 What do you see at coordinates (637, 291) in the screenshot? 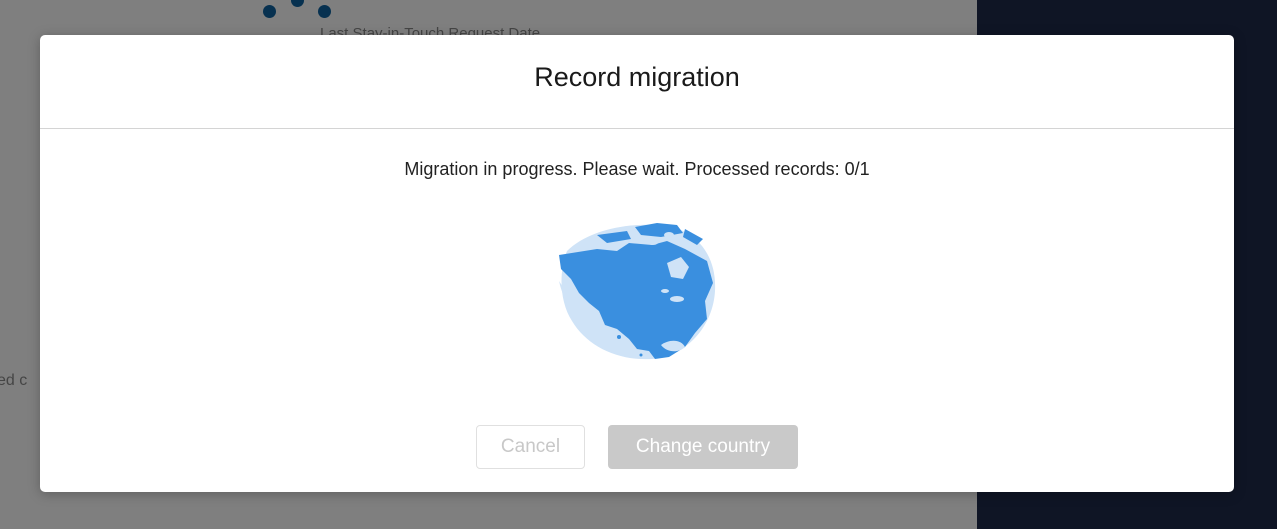
I see `globe-north-america-icon` at bounding box center [637, 291].